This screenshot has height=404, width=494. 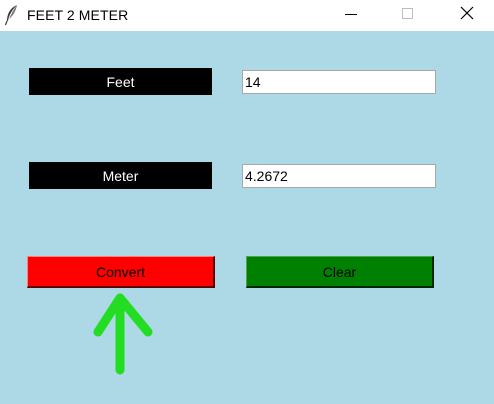 I want to click on up-arrow-icon, so click(x=125, y=335).